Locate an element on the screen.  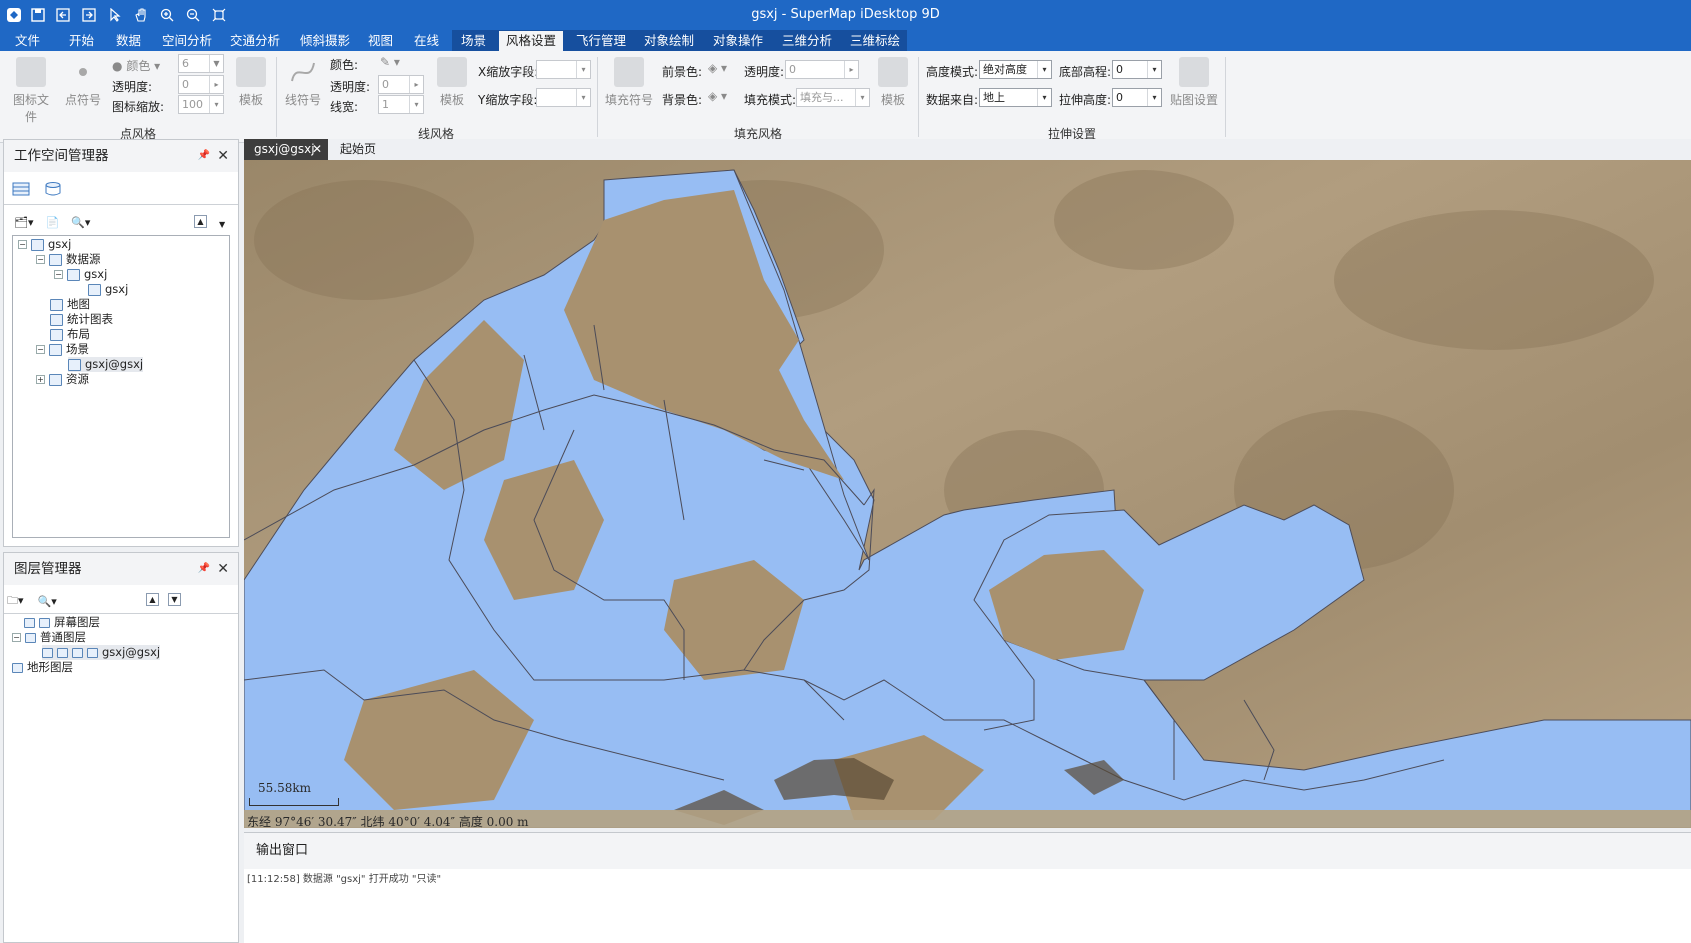
workspace-tree-item: + 资源 is located at coordinates (62, 379).